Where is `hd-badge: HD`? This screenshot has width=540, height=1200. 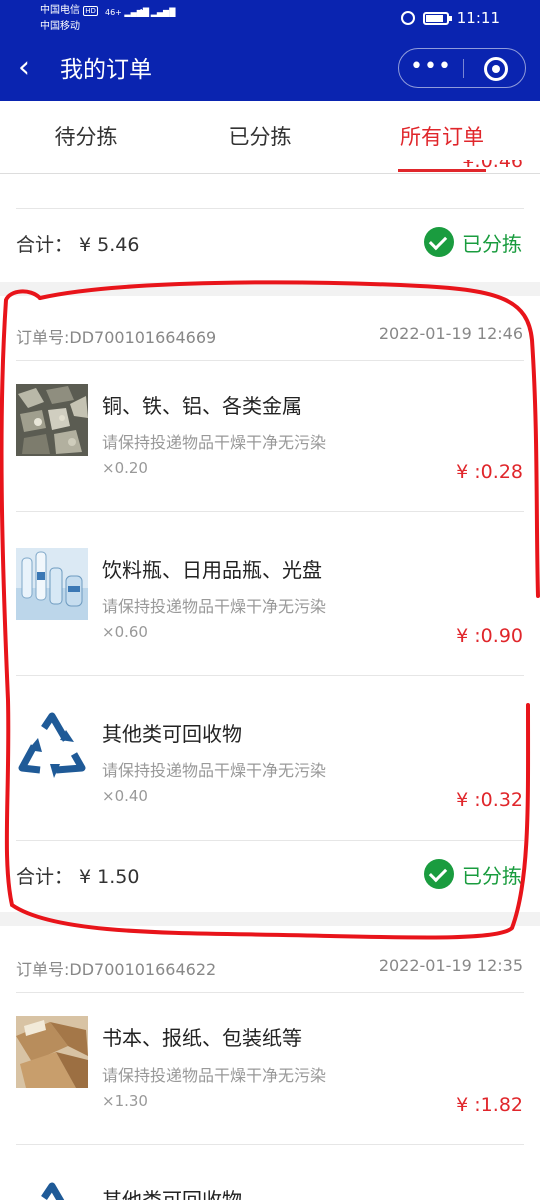 hd-badge: HD is located at coordinates (90, 11).